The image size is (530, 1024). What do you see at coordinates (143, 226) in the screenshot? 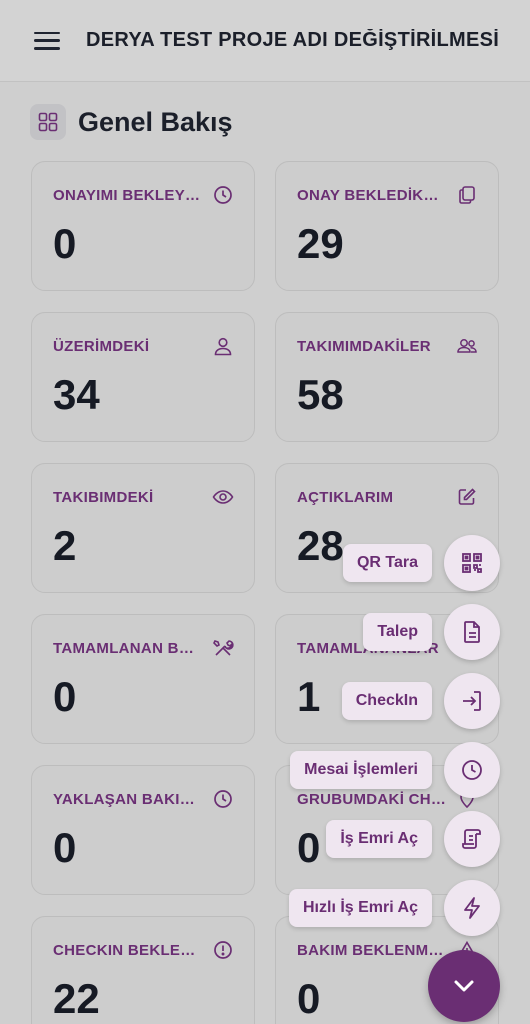
I see `card-onayimi-bekleyenler: ONAYIMI BEKLEYENLER 0` at bounding box center [143, 226].